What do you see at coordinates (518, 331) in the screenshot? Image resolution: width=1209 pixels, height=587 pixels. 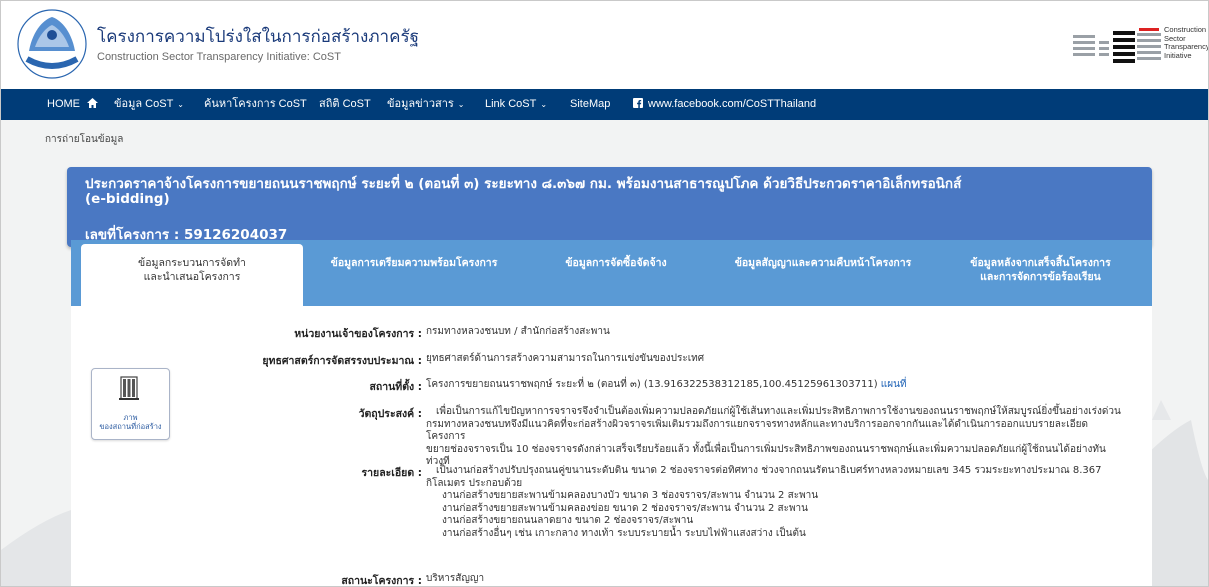 I see `owner-value: กรมทางหลวงชนบท / สำนักก่อสร้างสะพาน` at bounding box center [518, 331].